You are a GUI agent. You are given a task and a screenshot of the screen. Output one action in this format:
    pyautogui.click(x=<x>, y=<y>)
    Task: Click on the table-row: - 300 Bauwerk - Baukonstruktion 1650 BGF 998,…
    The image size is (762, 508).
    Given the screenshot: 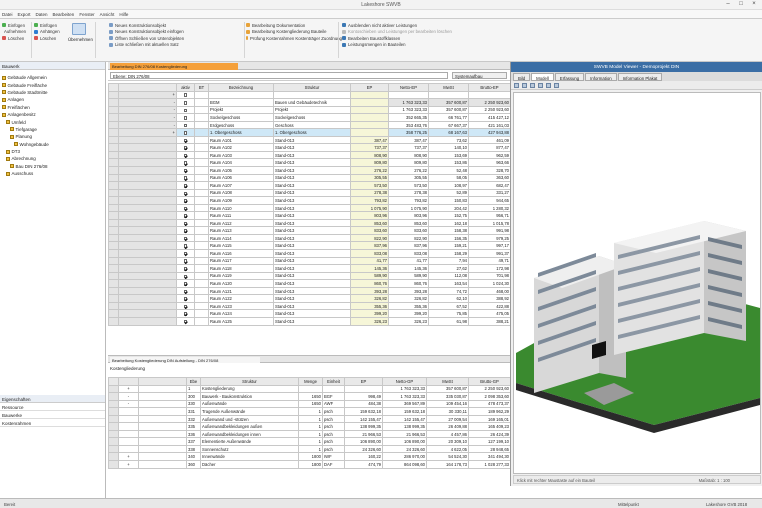 What is the action you would take?
    pyautogui.click(x=309, y=396)
    